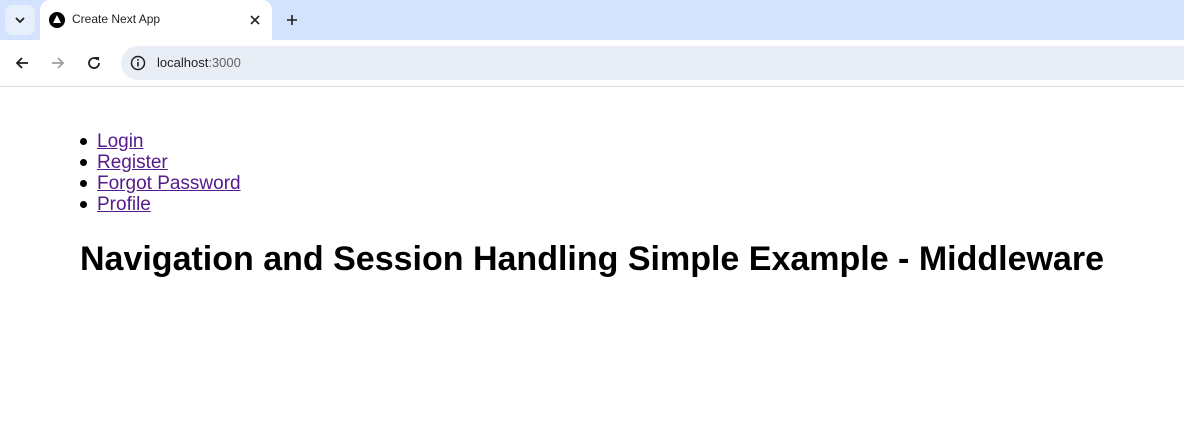  Describe the element at coordinates (224, 62) in the screenshot. I see `url-port: :3000` at that location.